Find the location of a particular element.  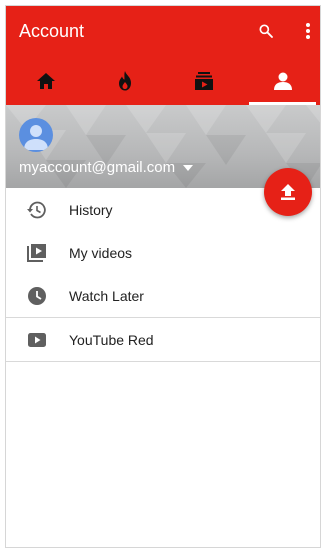

page-title: Account is located at coordinates (52, 31).